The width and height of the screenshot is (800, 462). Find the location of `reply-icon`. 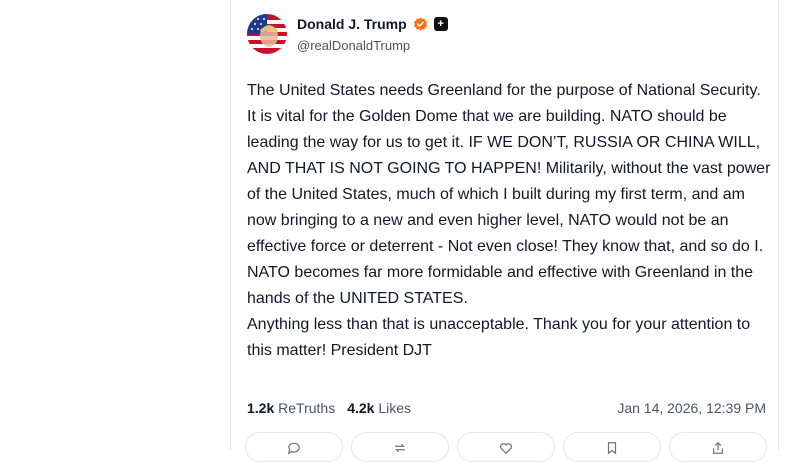

reply-icon is located at coordinates (293, 448).